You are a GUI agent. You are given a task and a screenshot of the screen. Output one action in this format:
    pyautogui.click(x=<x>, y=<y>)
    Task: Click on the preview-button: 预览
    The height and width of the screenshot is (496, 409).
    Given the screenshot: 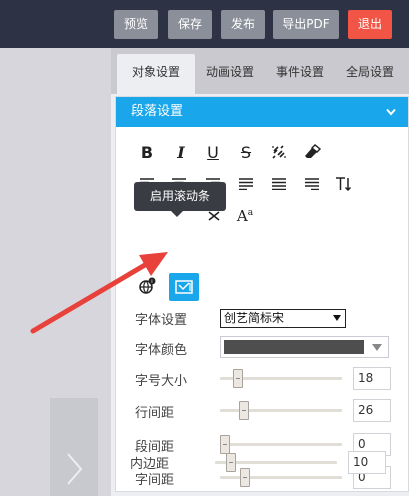 What is the action you would take?
    pyautogui.click(x=136, y=24)
    